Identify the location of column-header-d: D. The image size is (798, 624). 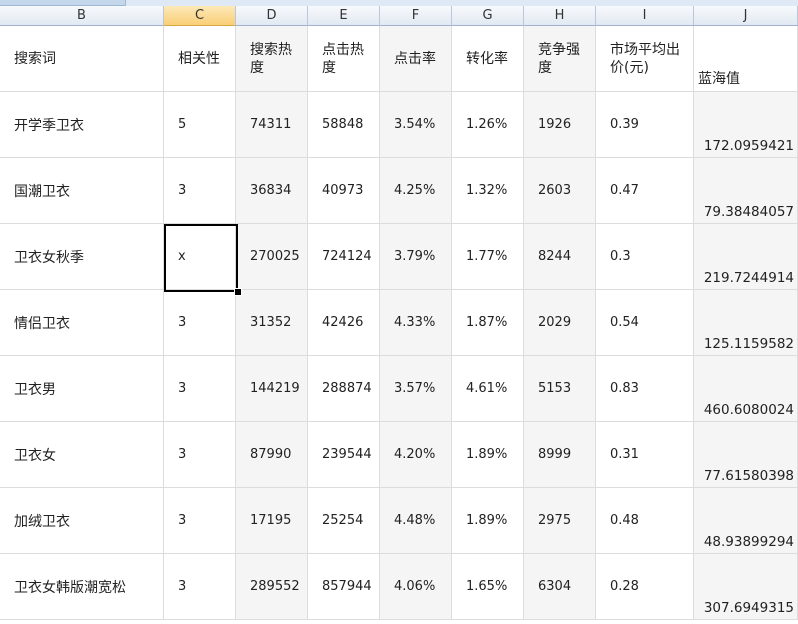
(272, 16).